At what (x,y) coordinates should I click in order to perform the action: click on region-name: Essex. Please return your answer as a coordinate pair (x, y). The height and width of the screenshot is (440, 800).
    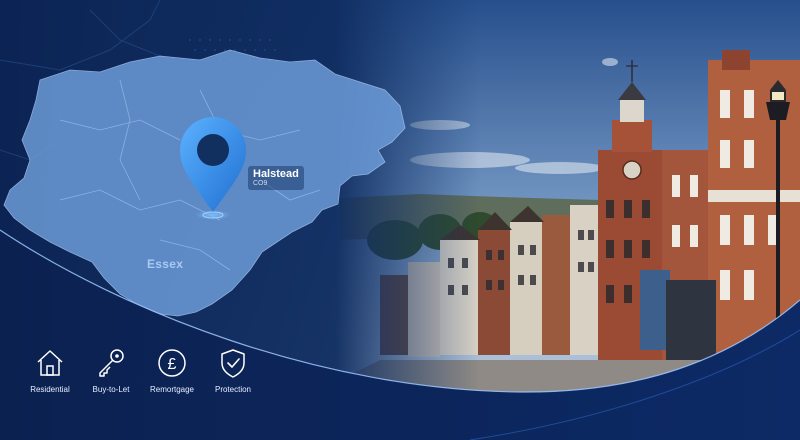
    Looking at the image, I should click on (165, 264).